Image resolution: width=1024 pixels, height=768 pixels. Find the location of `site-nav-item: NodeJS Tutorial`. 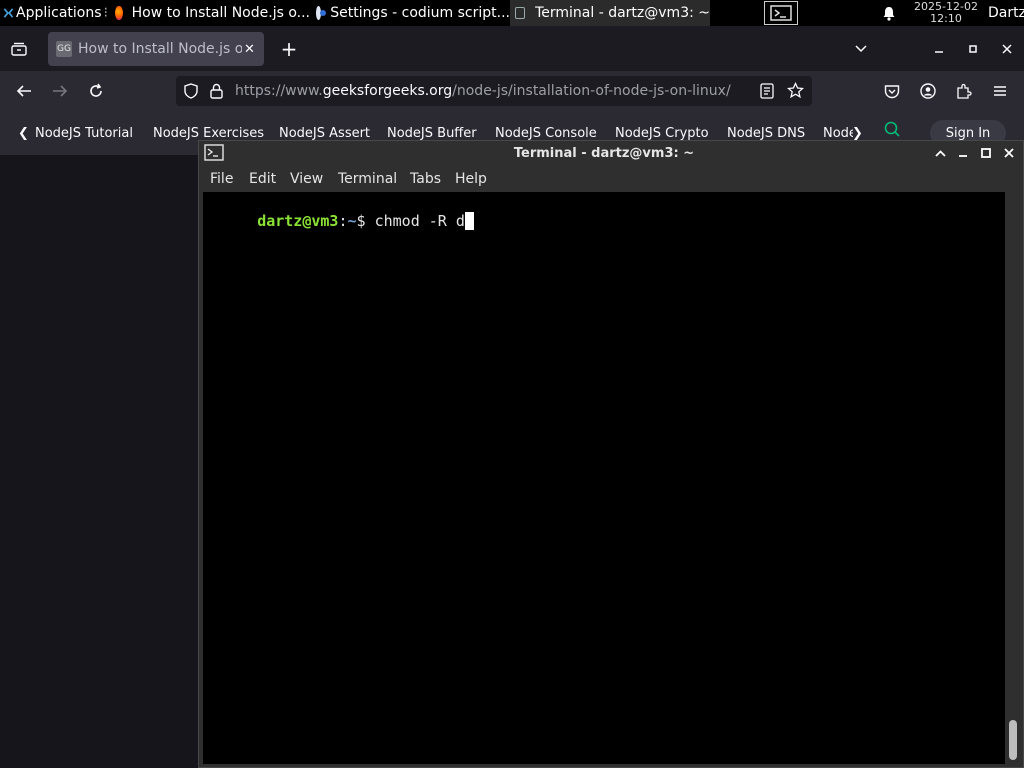

site-nav-item: NodeJS Tutorial is located at coordinates (84, 133).